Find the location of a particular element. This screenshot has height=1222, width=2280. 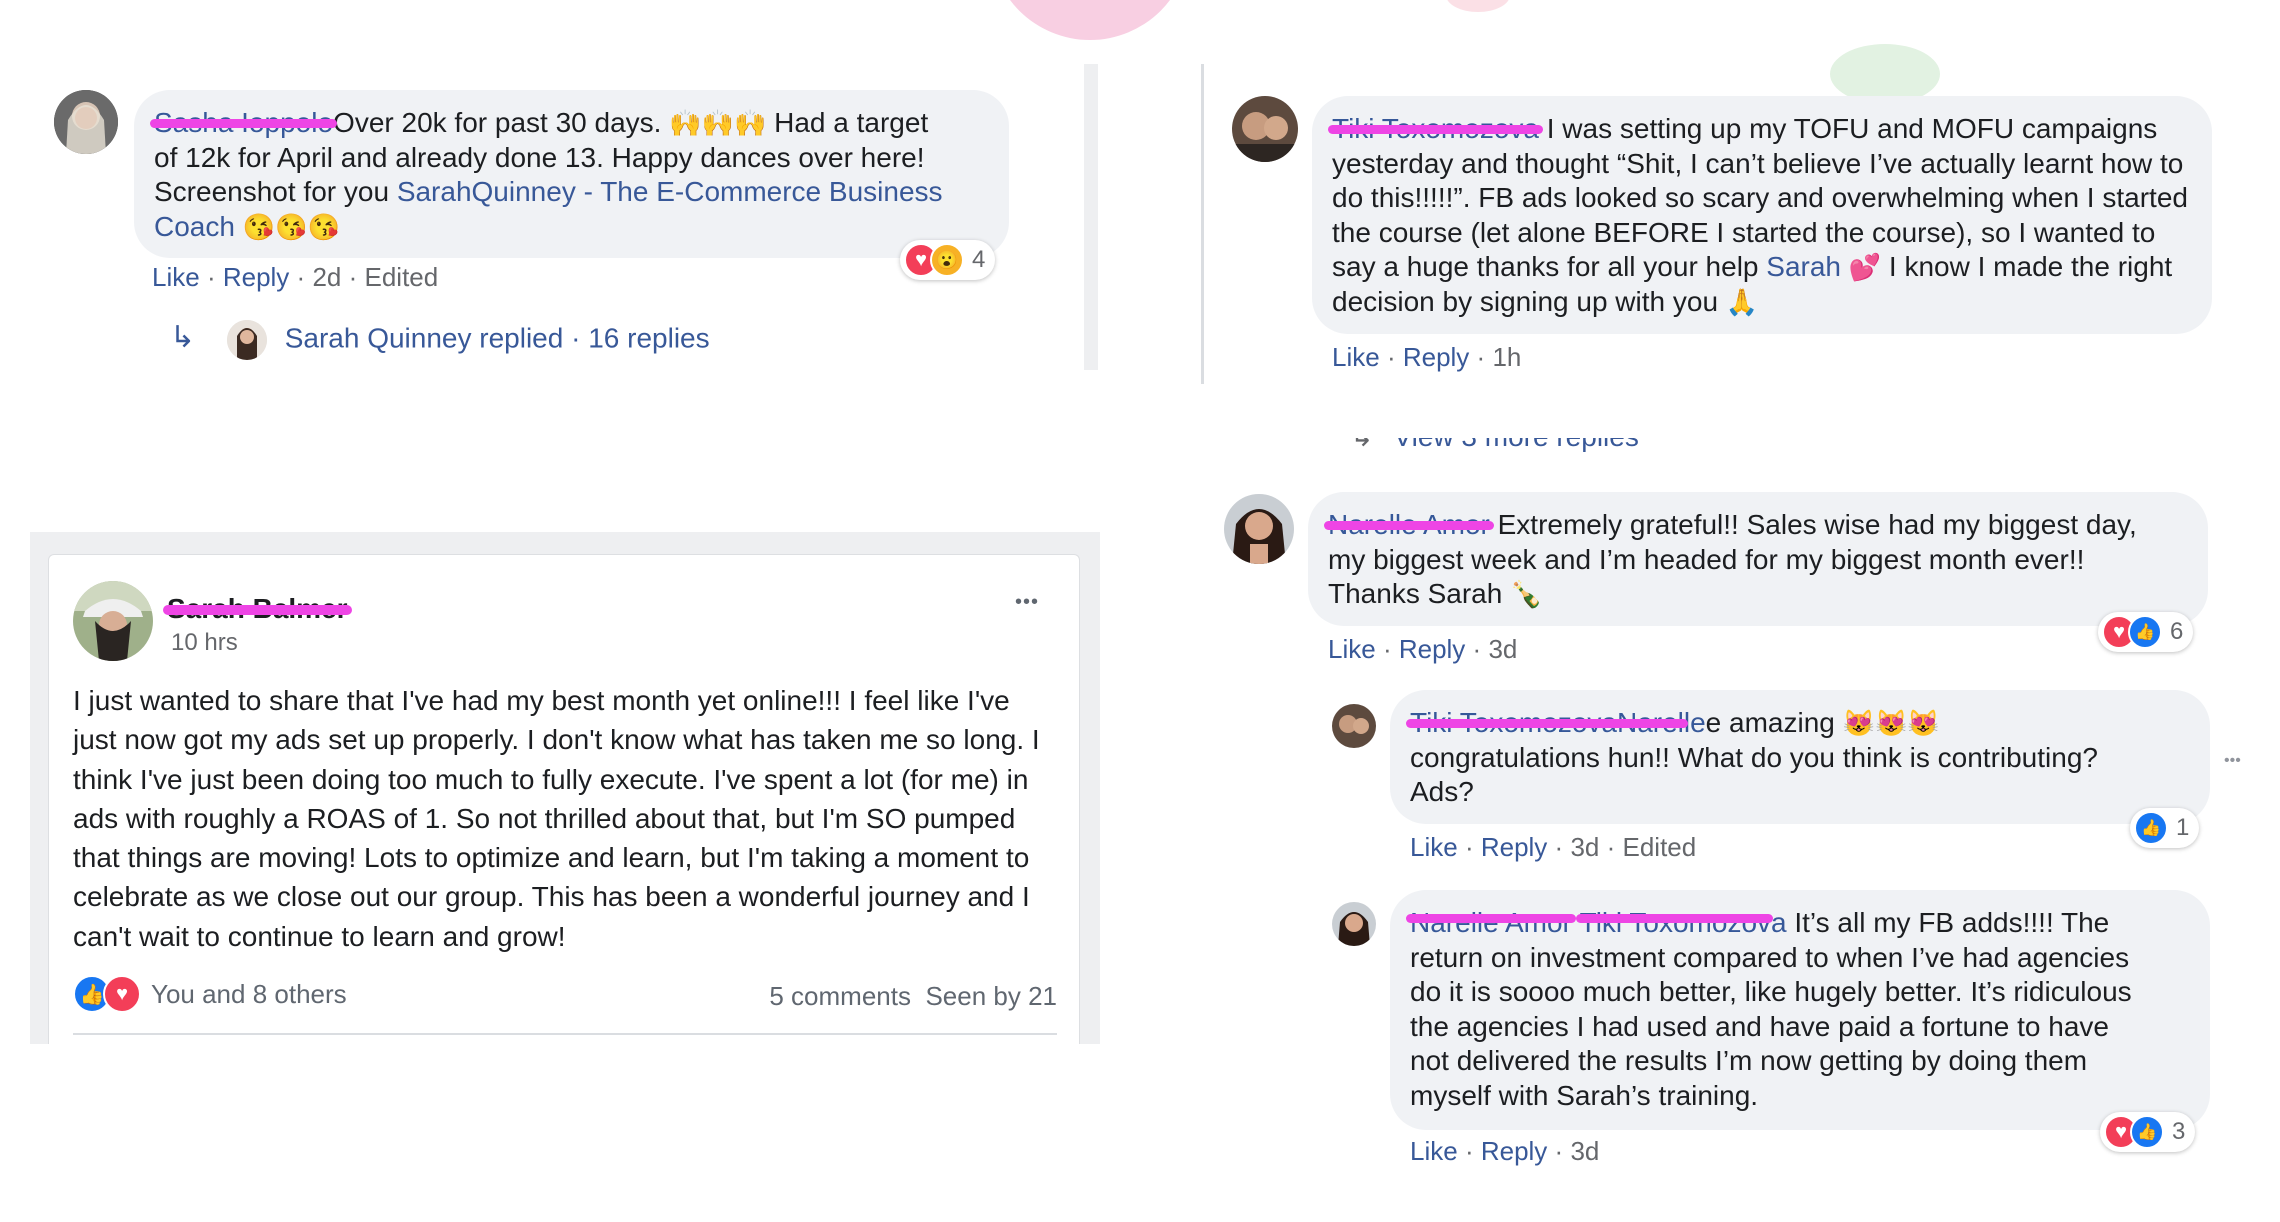

post-stats: 5 comments Seen by 21 is located at coordinates (913, 996).